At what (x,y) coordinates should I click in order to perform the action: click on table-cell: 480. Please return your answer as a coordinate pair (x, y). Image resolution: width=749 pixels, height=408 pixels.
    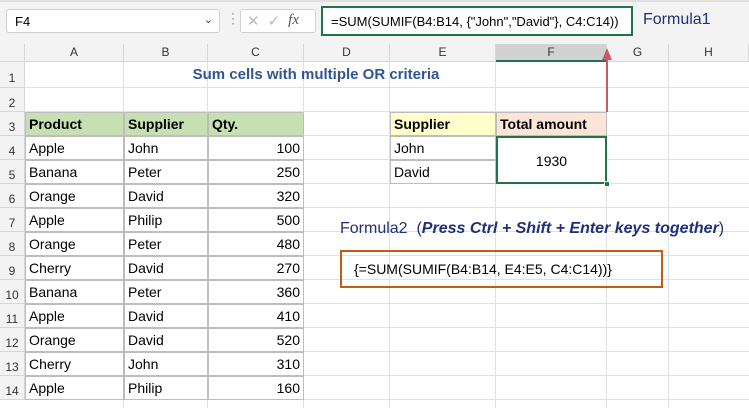
    Looking at the image, I should click on (256, 244).